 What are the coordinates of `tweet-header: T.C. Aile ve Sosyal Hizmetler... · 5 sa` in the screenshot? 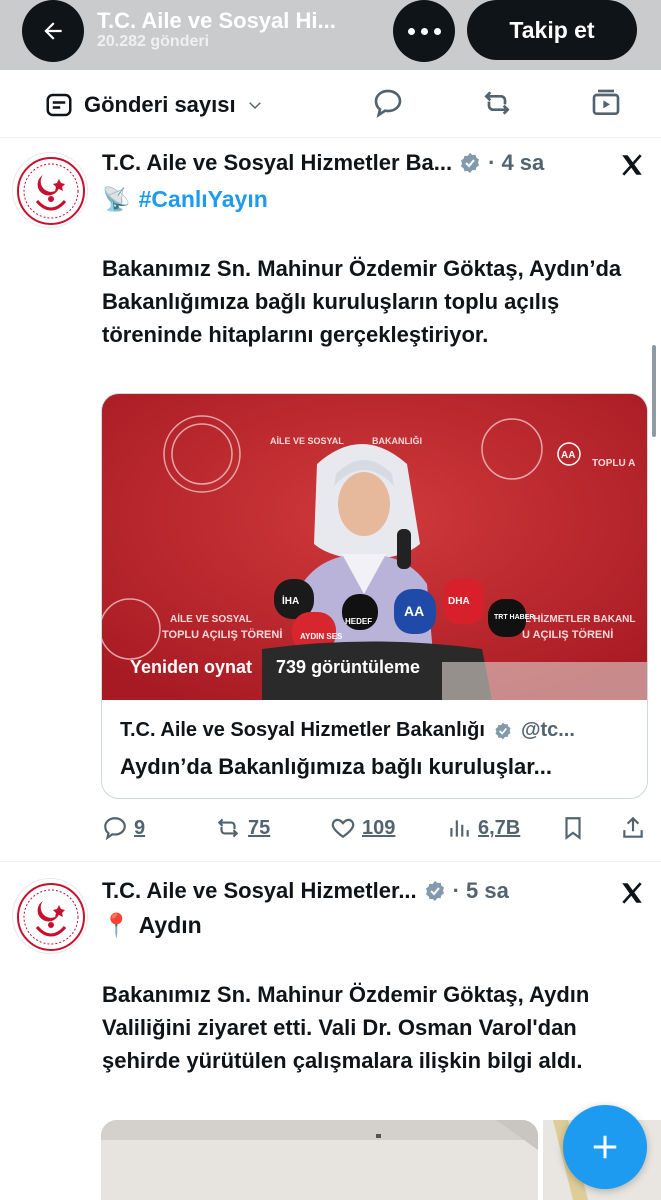 It's located at (305, 891).